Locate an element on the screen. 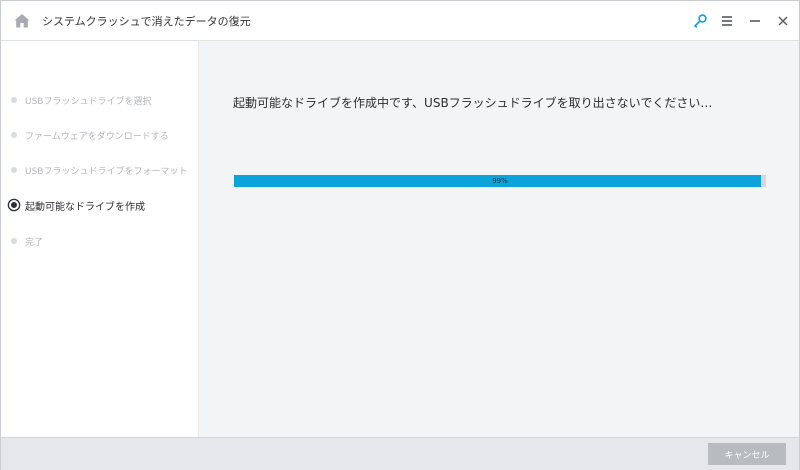 The height and width of the screenshot is (470, 800). menu-icon is located at coordinates (727, 21).